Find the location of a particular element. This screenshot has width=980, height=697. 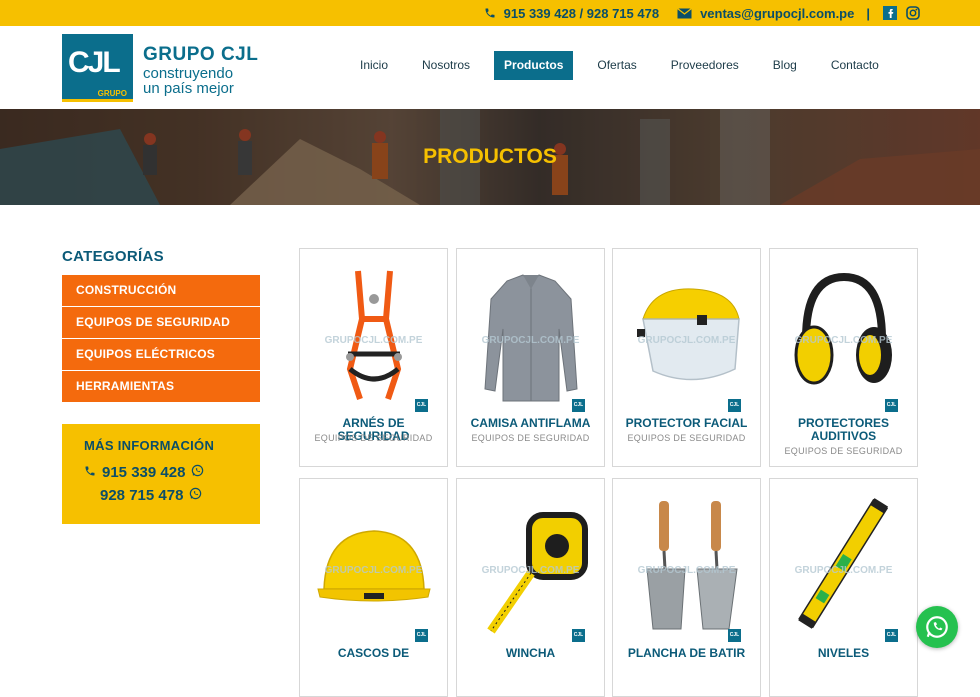

product-card: GRUPOCJL.COM.PE CJL CASCOS DE is located at coordinates (373, 587).